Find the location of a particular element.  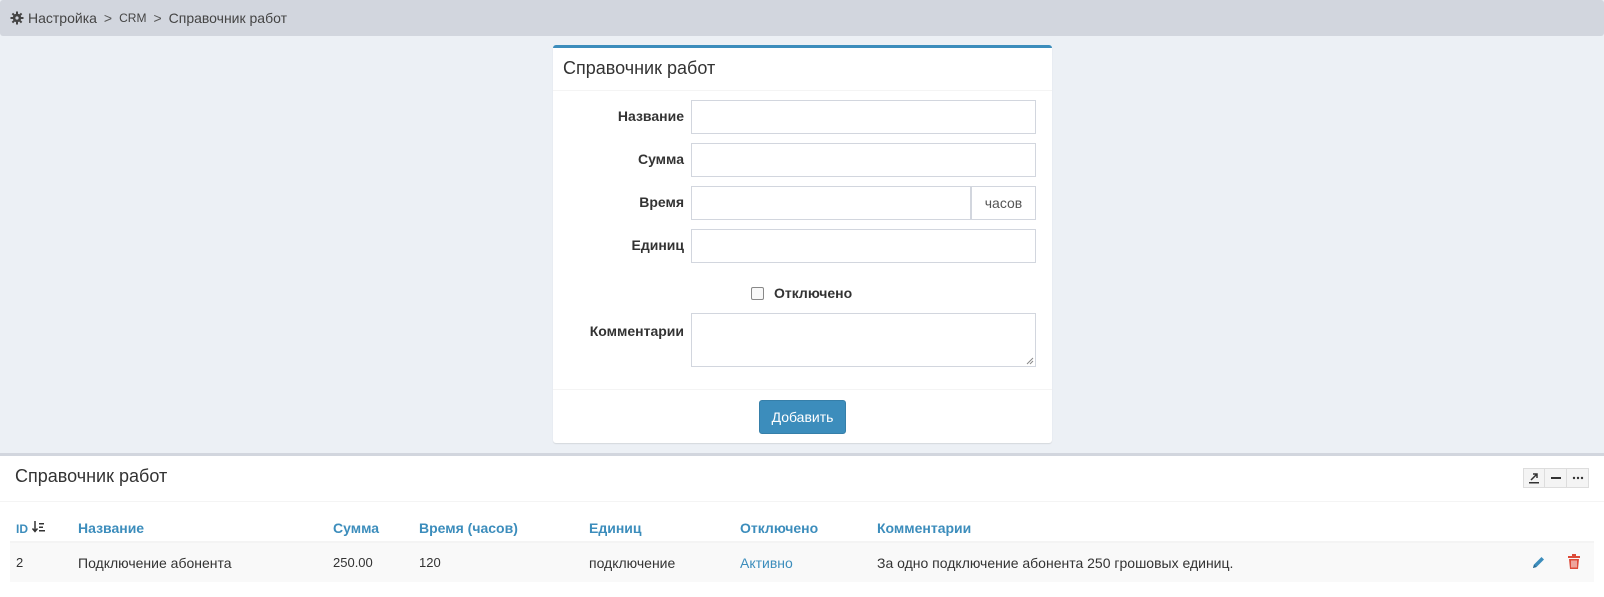

edit-pencil-icon is located at coordinates (1538, 562).